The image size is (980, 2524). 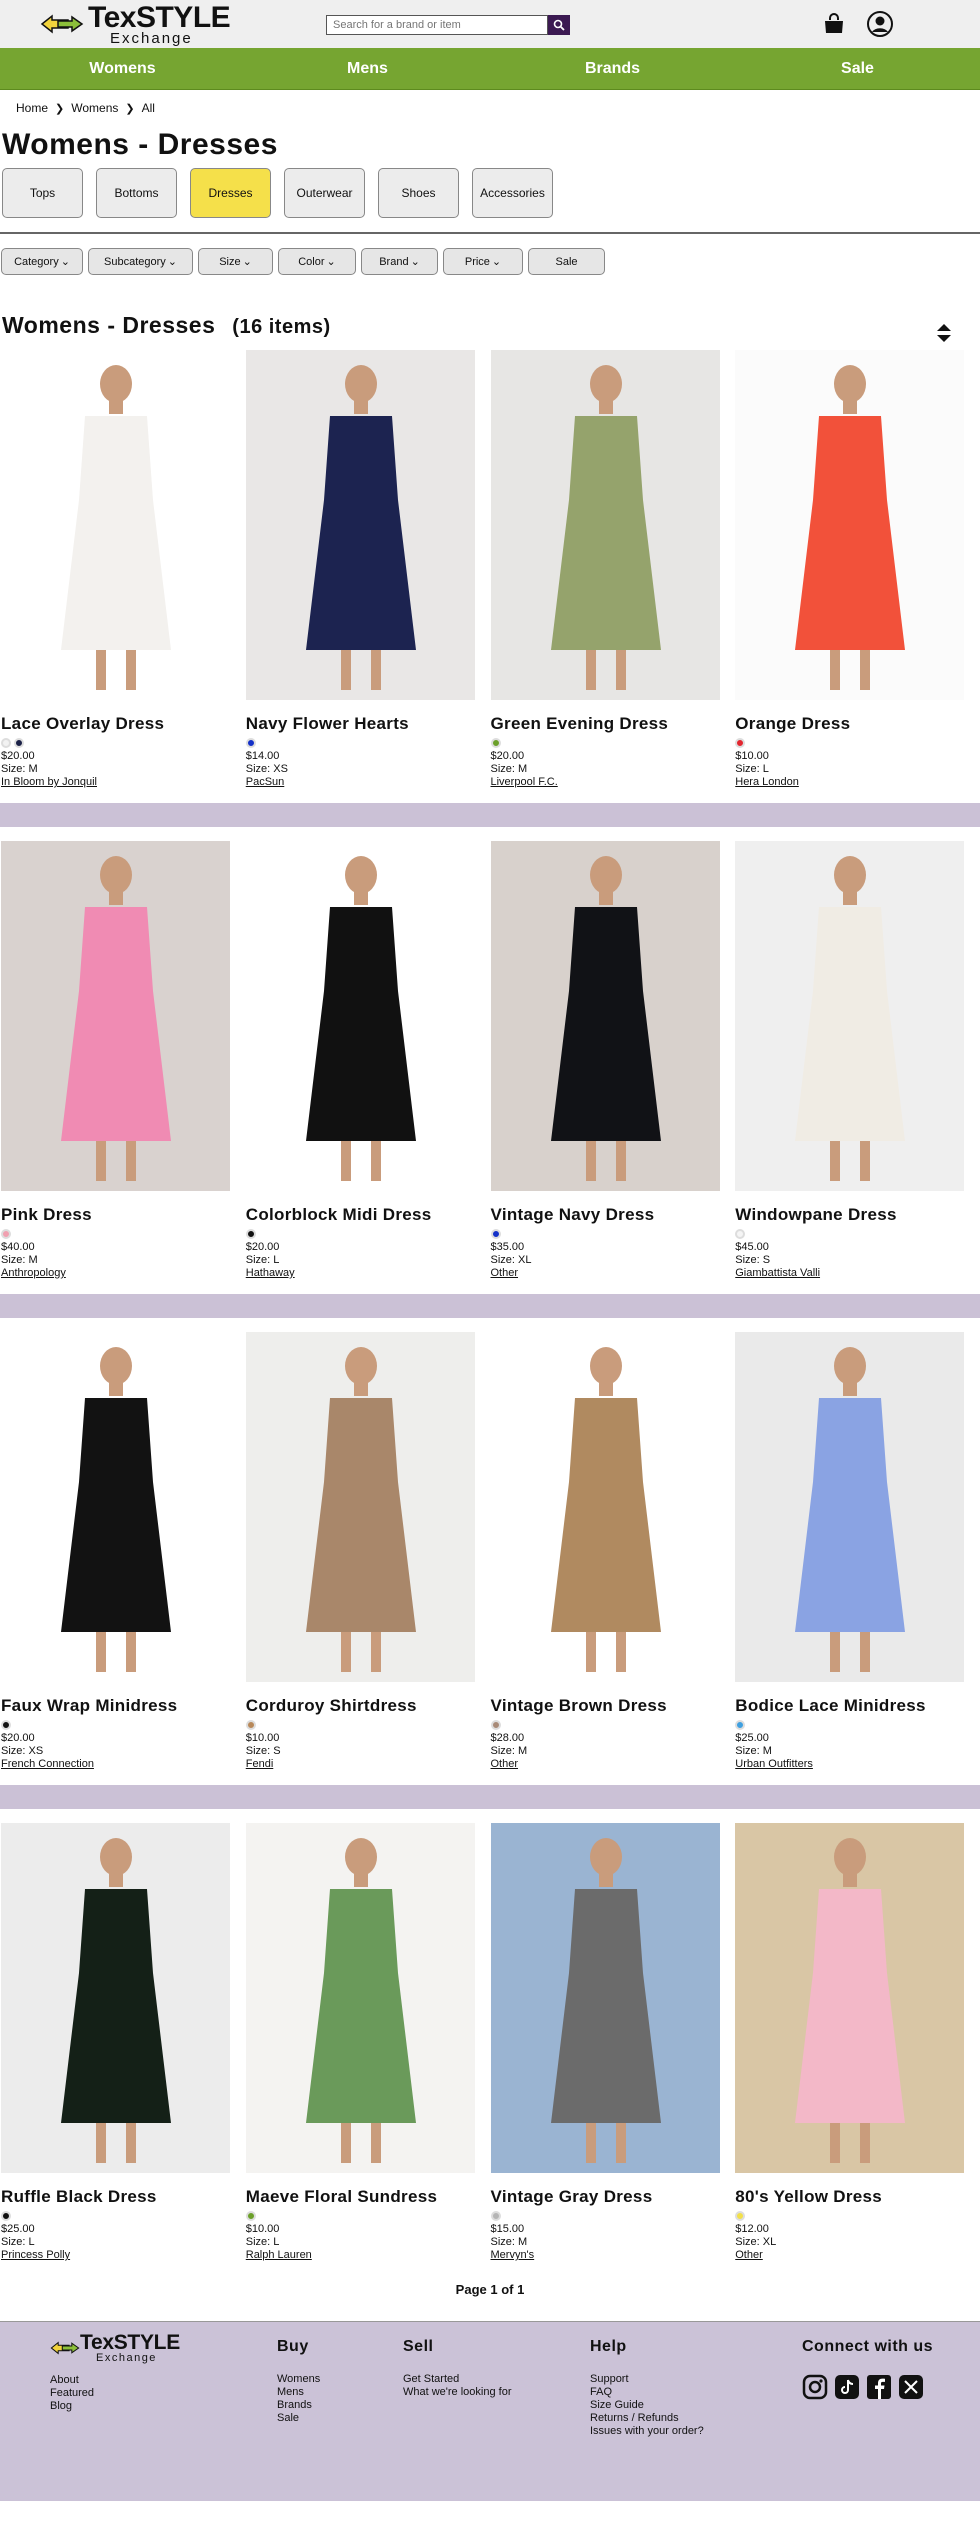 What do you see at coordinates (42, 193) in the screenshot?
I see `category-tops-button: Tops` at bounding box center [42, 193].